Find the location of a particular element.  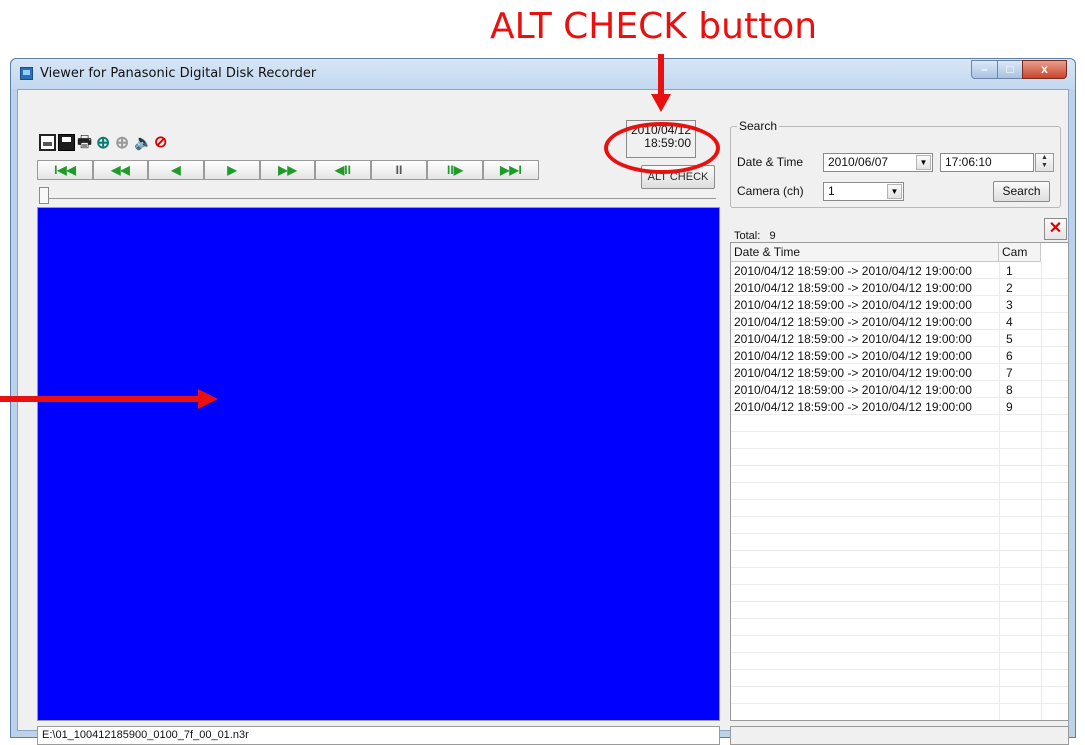

row-cam: 6 is located at coordinates (1009, 356).